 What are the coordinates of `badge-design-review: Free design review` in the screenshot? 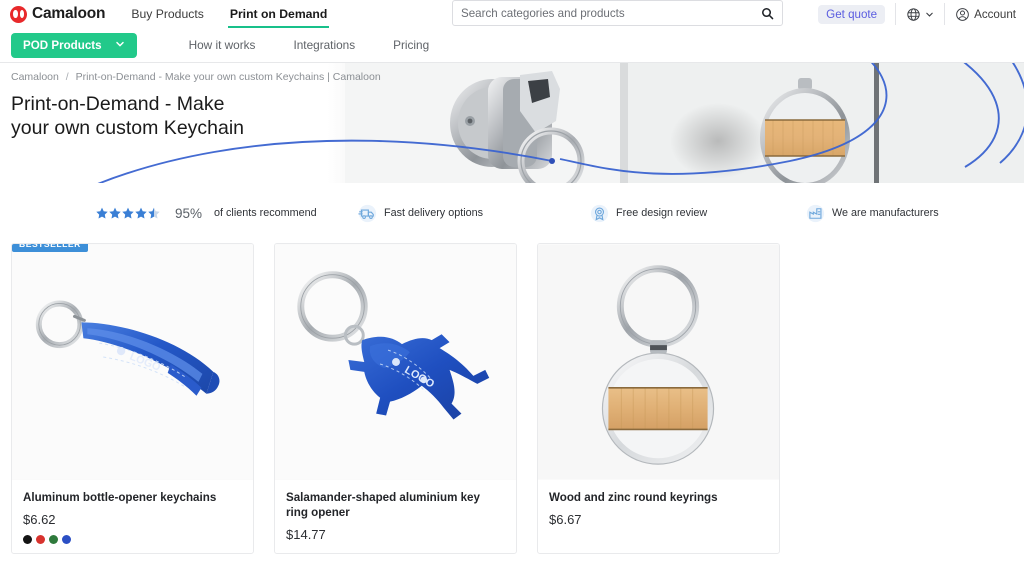 It's located at (648, 213).